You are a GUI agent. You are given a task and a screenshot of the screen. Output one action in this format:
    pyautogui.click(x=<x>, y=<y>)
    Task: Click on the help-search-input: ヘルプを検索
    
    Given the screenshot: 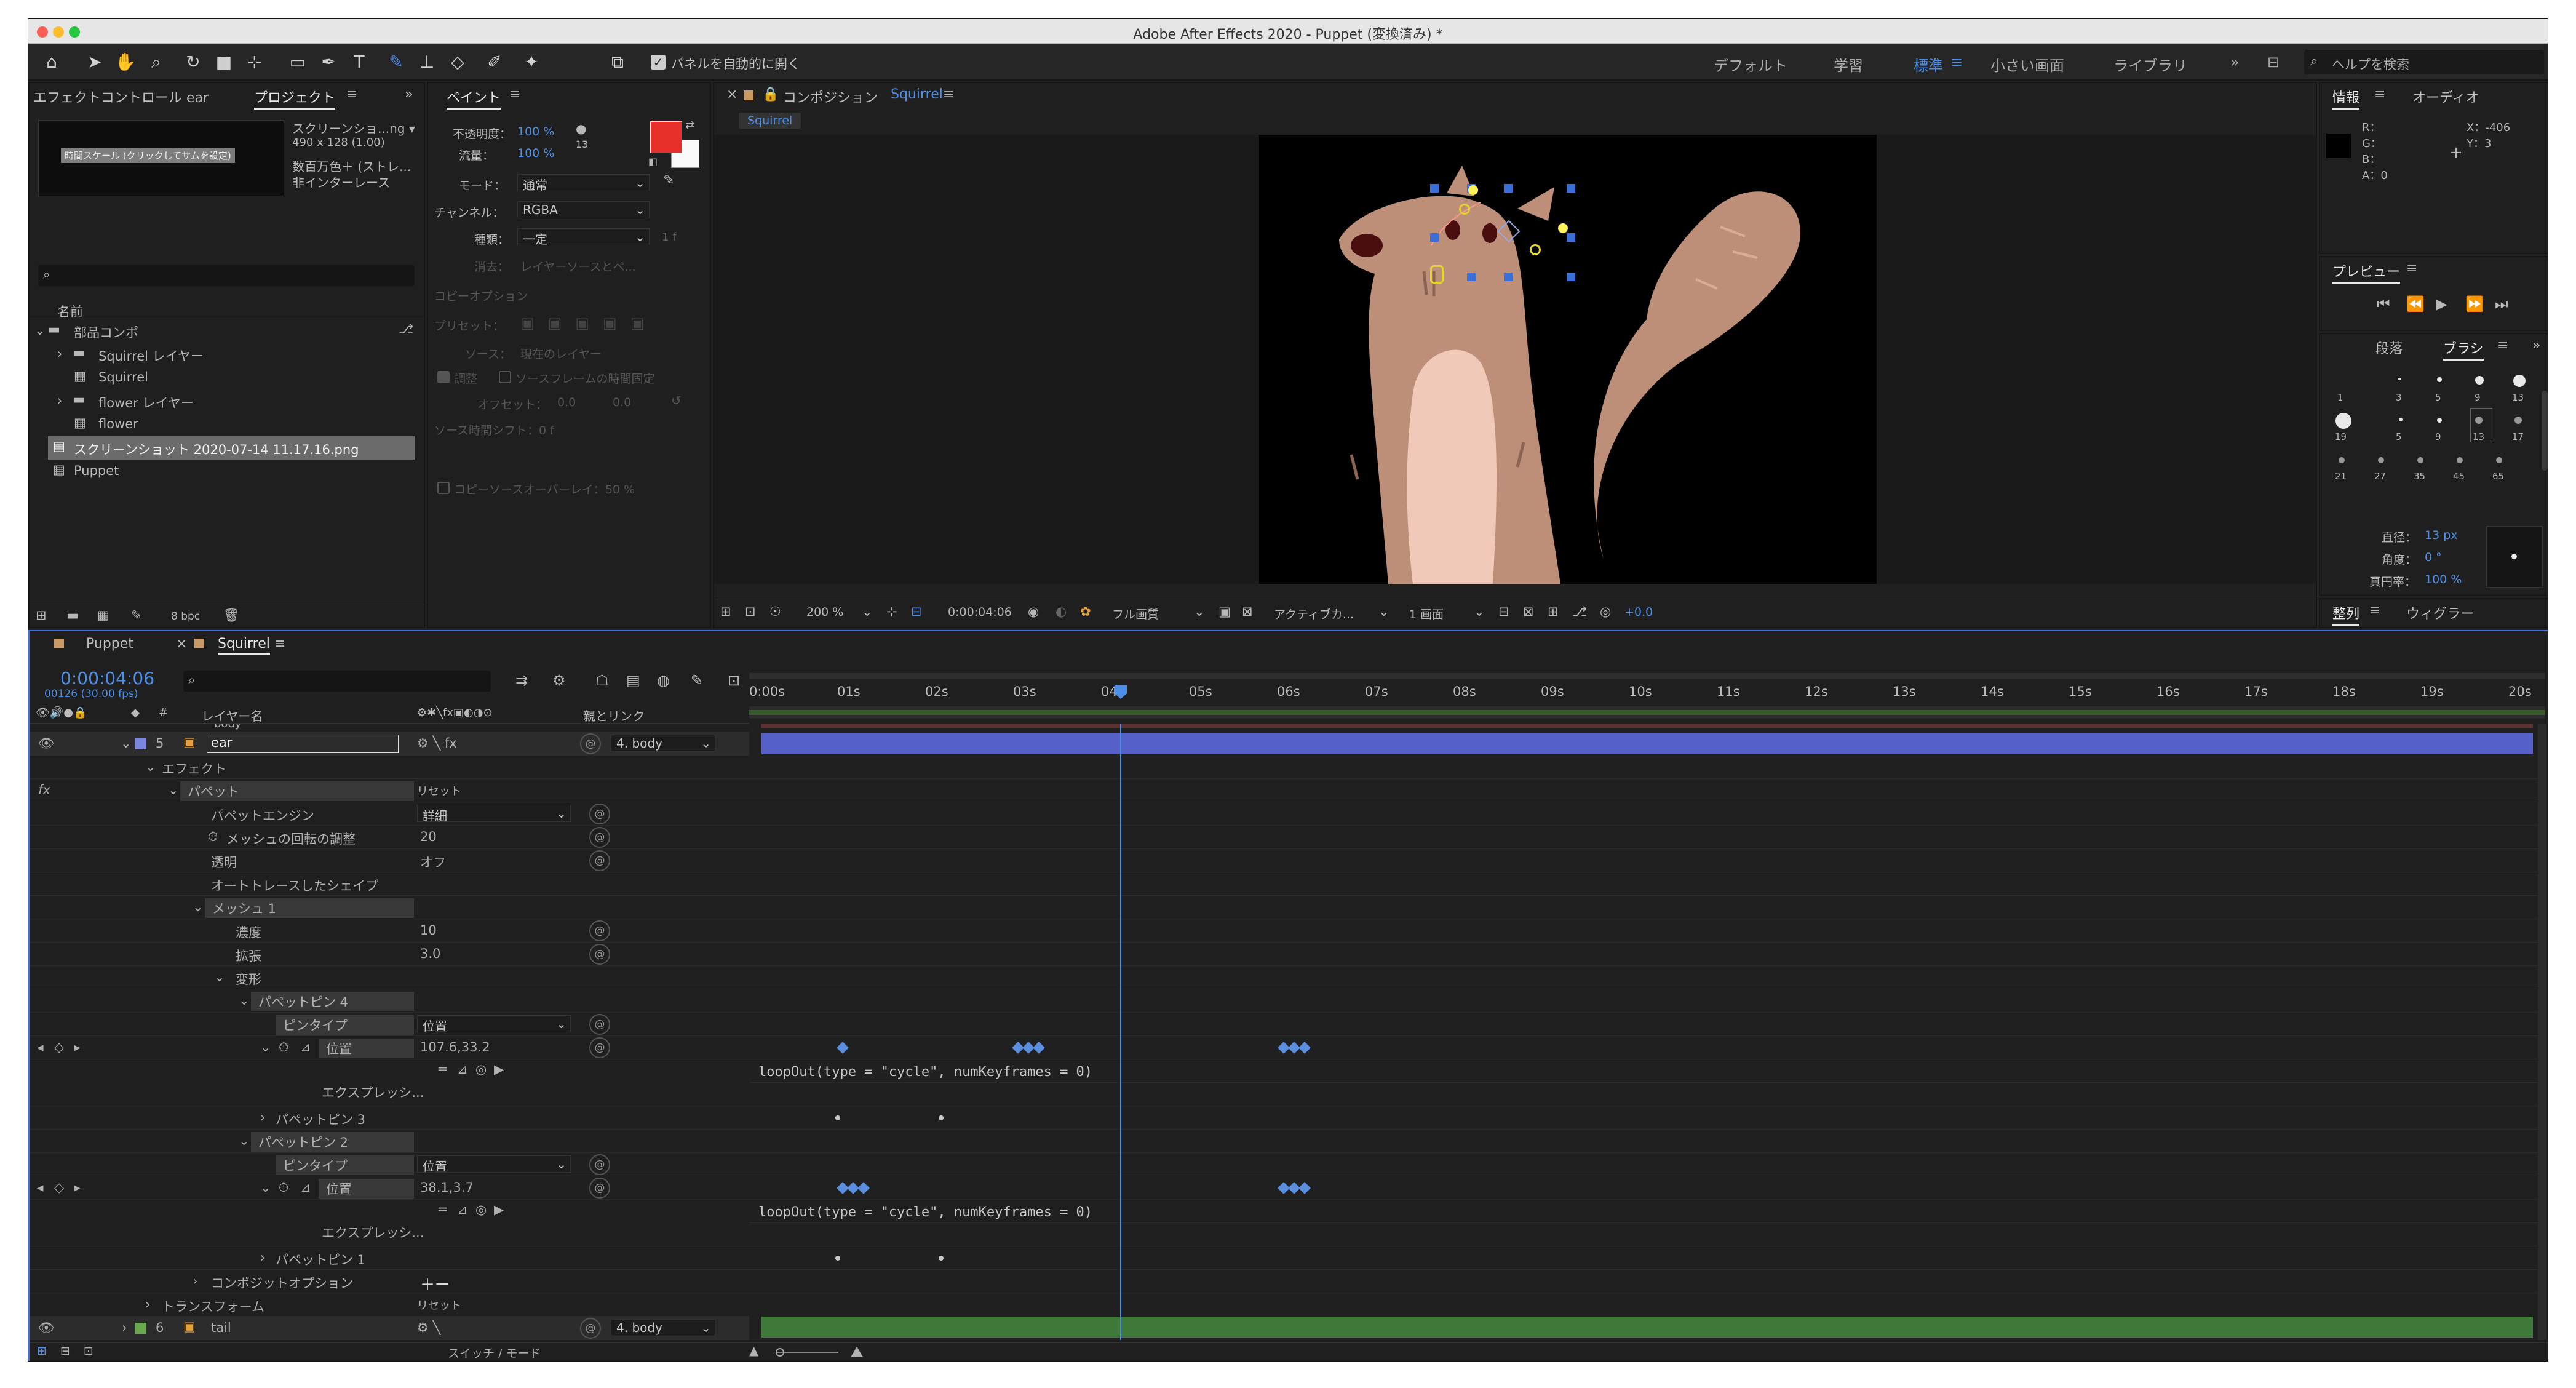 What is the action you would take?
    pyautogui.click(x=2370, y=64)
    